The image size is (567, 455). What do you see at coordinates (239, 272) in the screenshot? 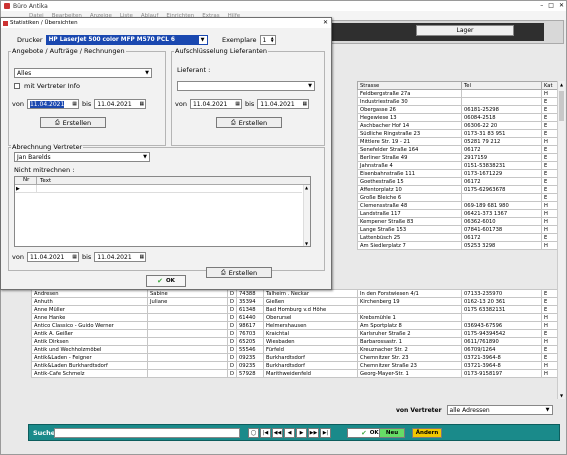
I see `abrechnung-erstellen-button: ⎙ Erstellen` at bounding box center [239, 272].